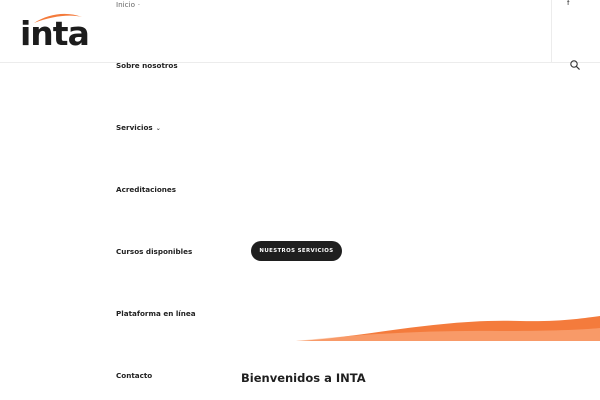 This screenshot has height=400, width=600. Describe the element at coordinates (303, 378) in the screenshot. I see `welcome-heading: Bienvenidos a INTA` at that location.